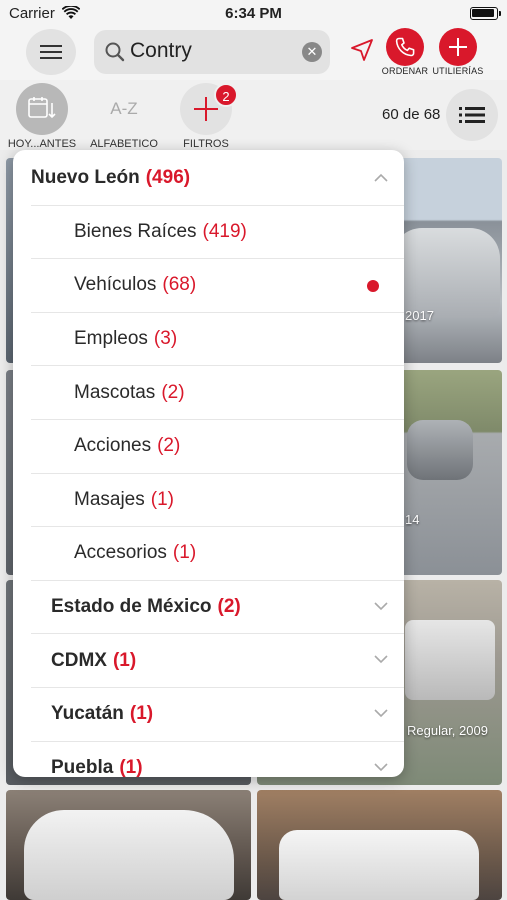 This screenshot has width=507, height=900. I want to click on list-icon, so click(472, 115).